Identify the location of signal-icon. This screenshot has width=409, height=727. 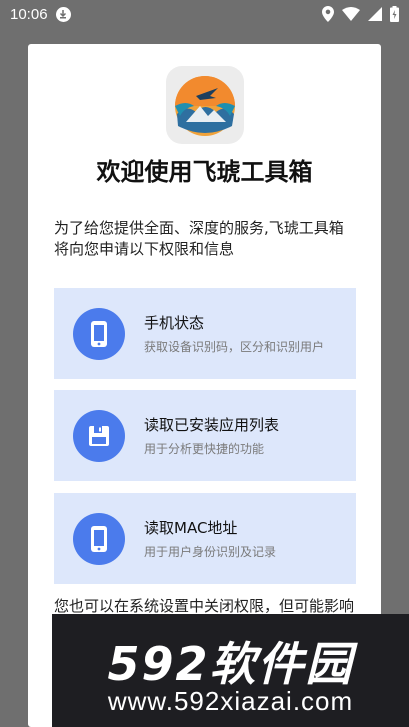
(375, 14).